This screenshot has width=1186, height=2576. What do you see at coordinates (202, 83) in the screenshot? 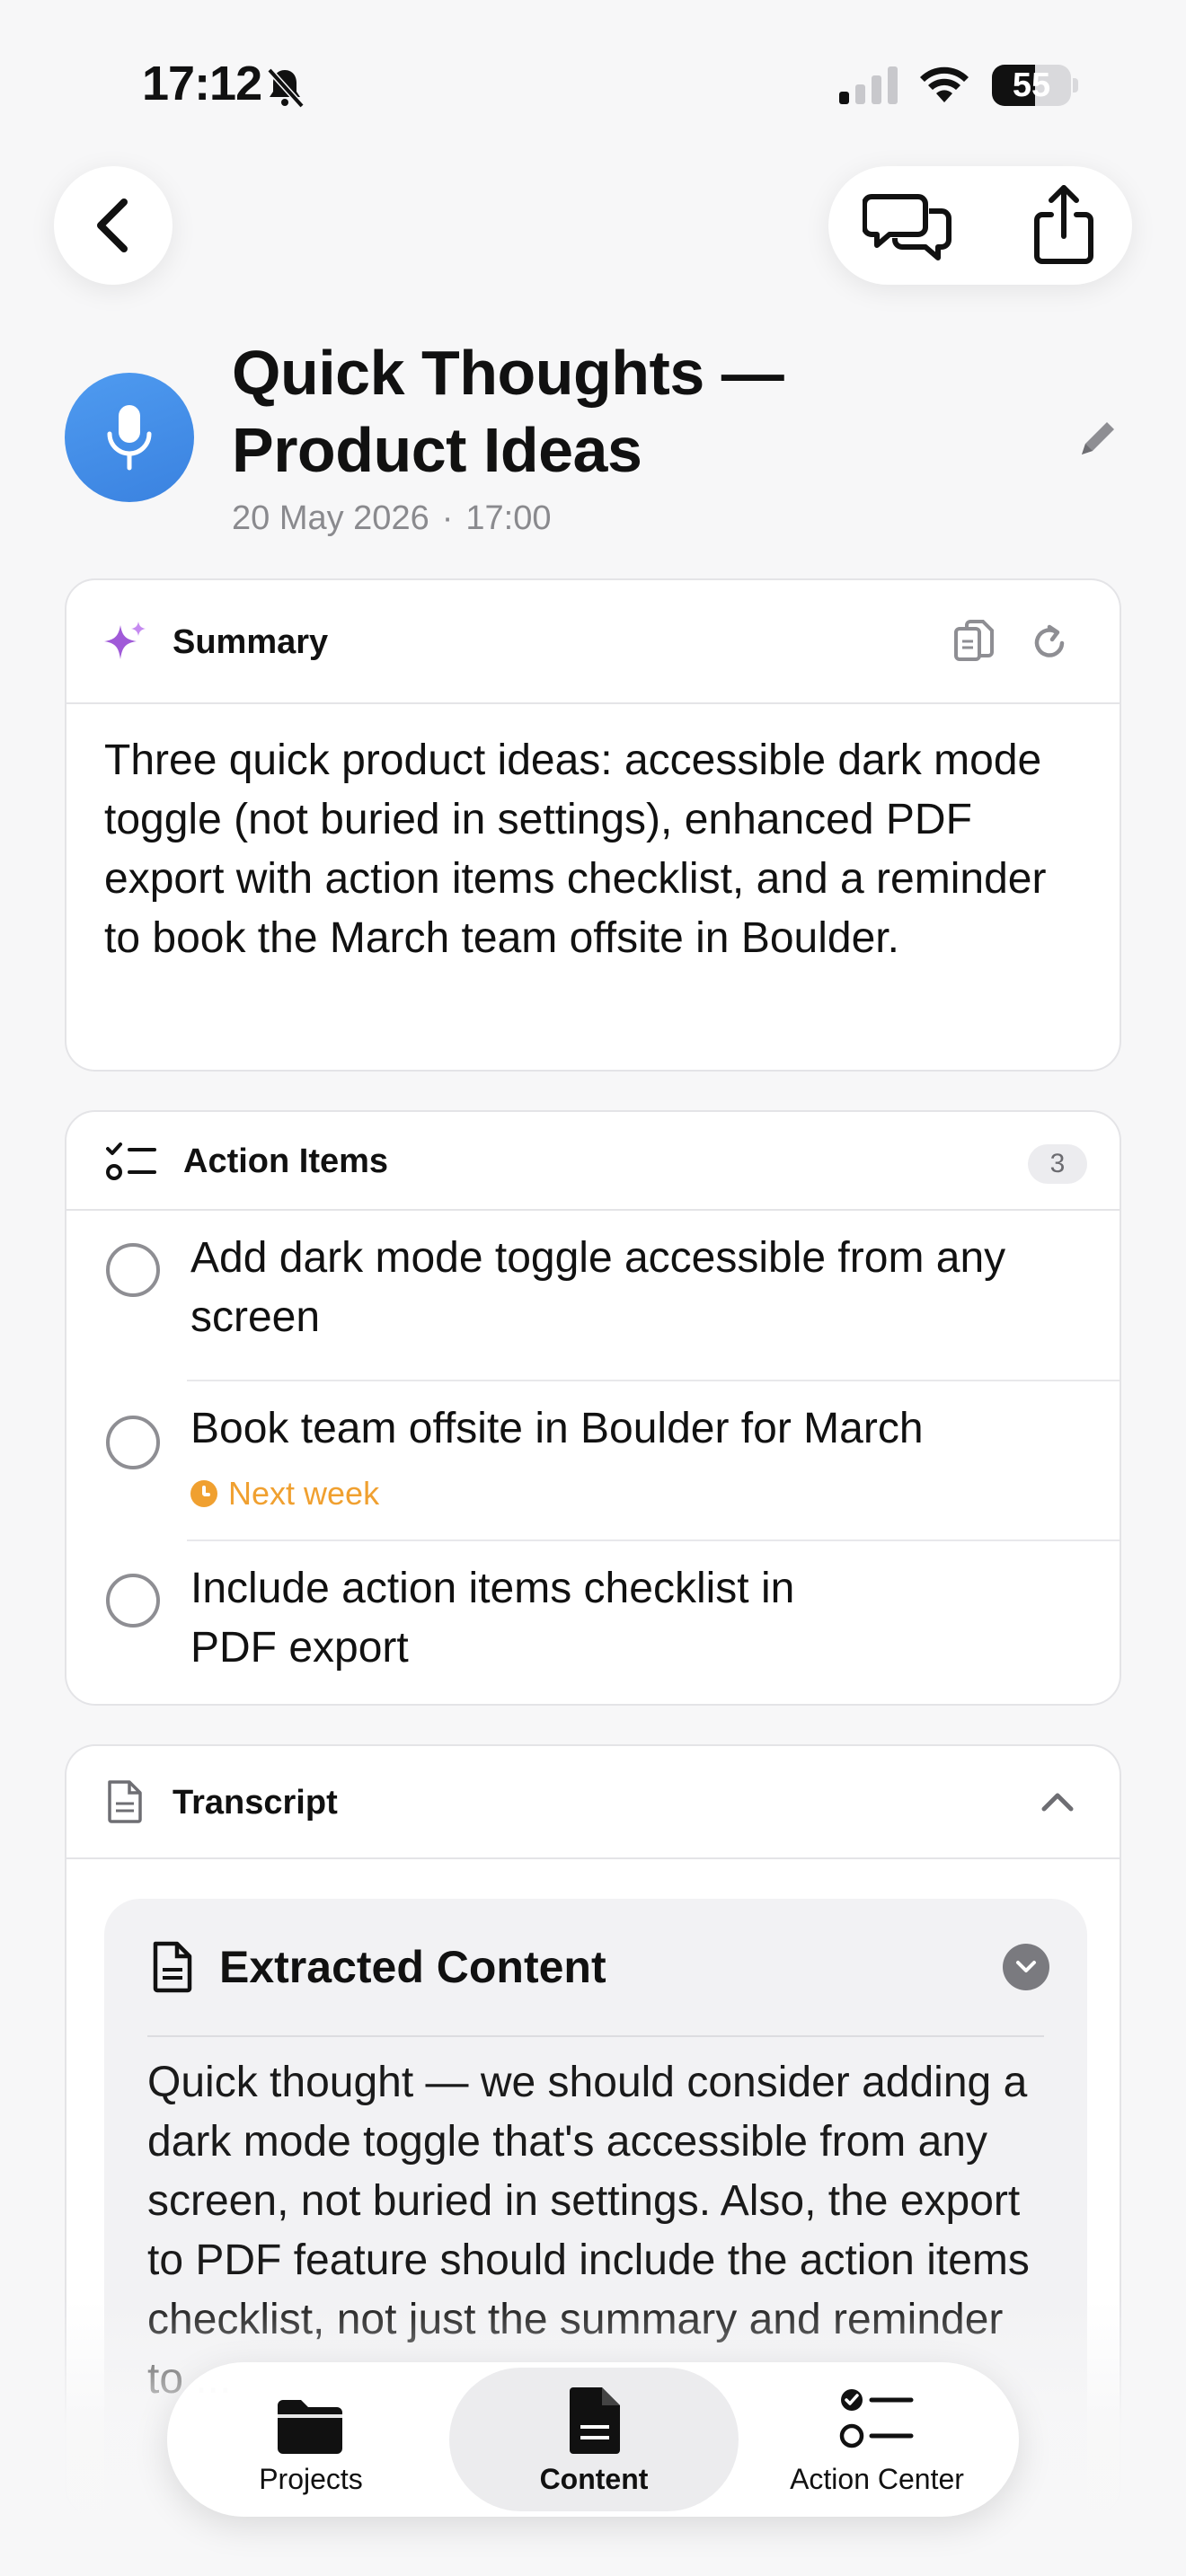
I see `status-time: 17:12` at bounding box center [202, 83].